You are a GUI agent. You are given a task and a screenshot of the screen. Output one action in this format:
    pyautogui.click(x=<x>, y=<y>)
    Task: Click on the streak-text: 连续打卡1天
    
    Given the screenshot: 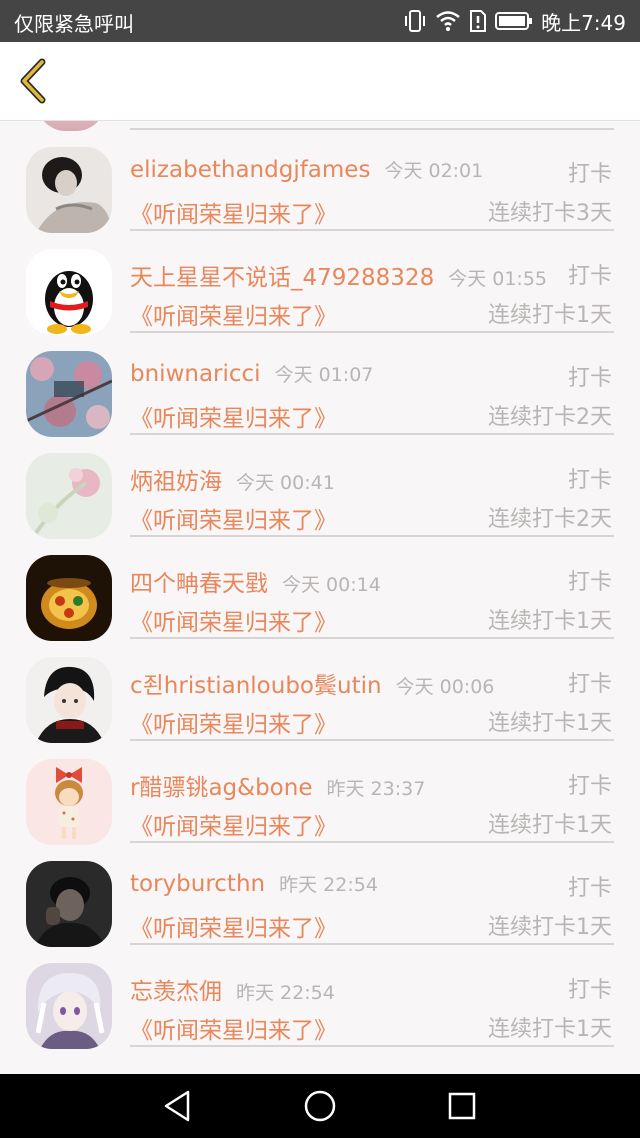 What is the action you would take?
    pyautogui.click(x=550, y=1029)
    